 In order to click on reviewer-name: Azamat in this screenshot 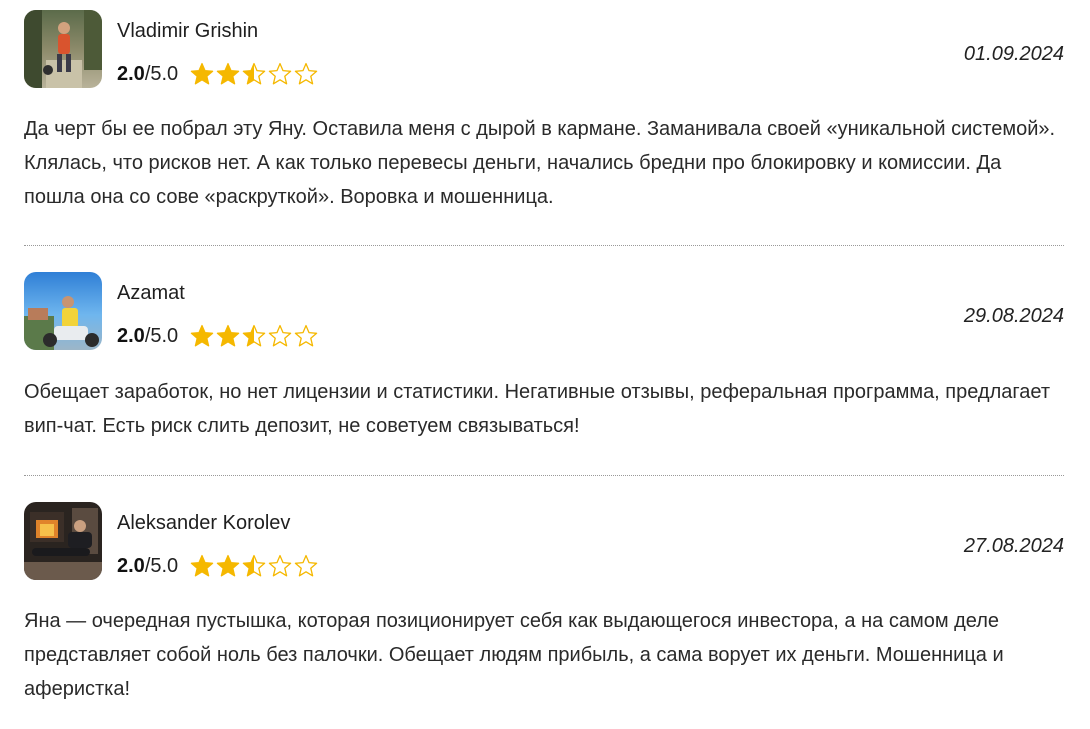, I will do `click(151, 293)`.